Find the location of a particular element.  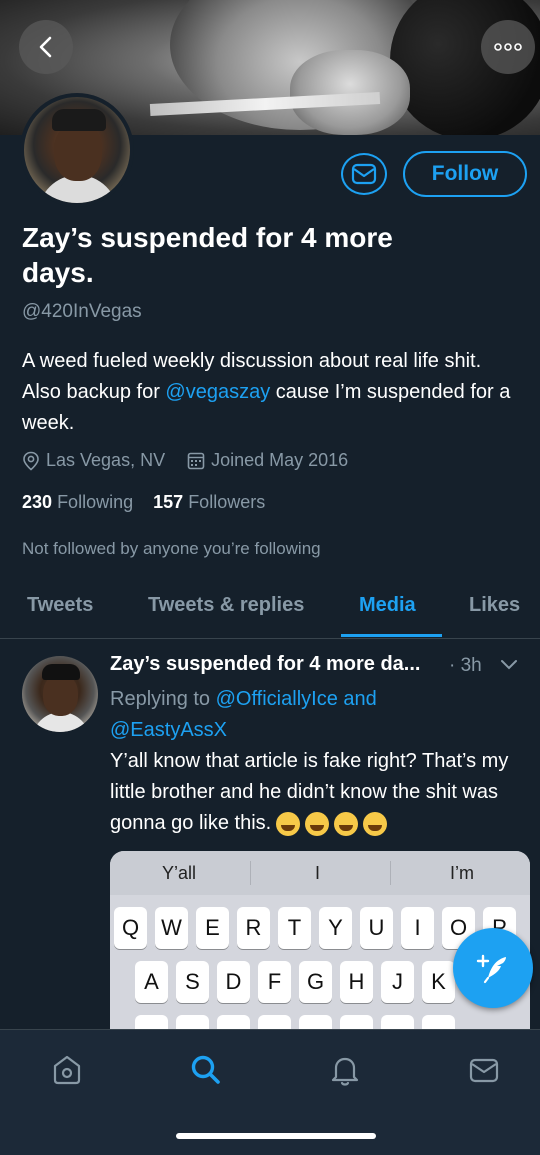

key: F is located at coordinates (274, 982).